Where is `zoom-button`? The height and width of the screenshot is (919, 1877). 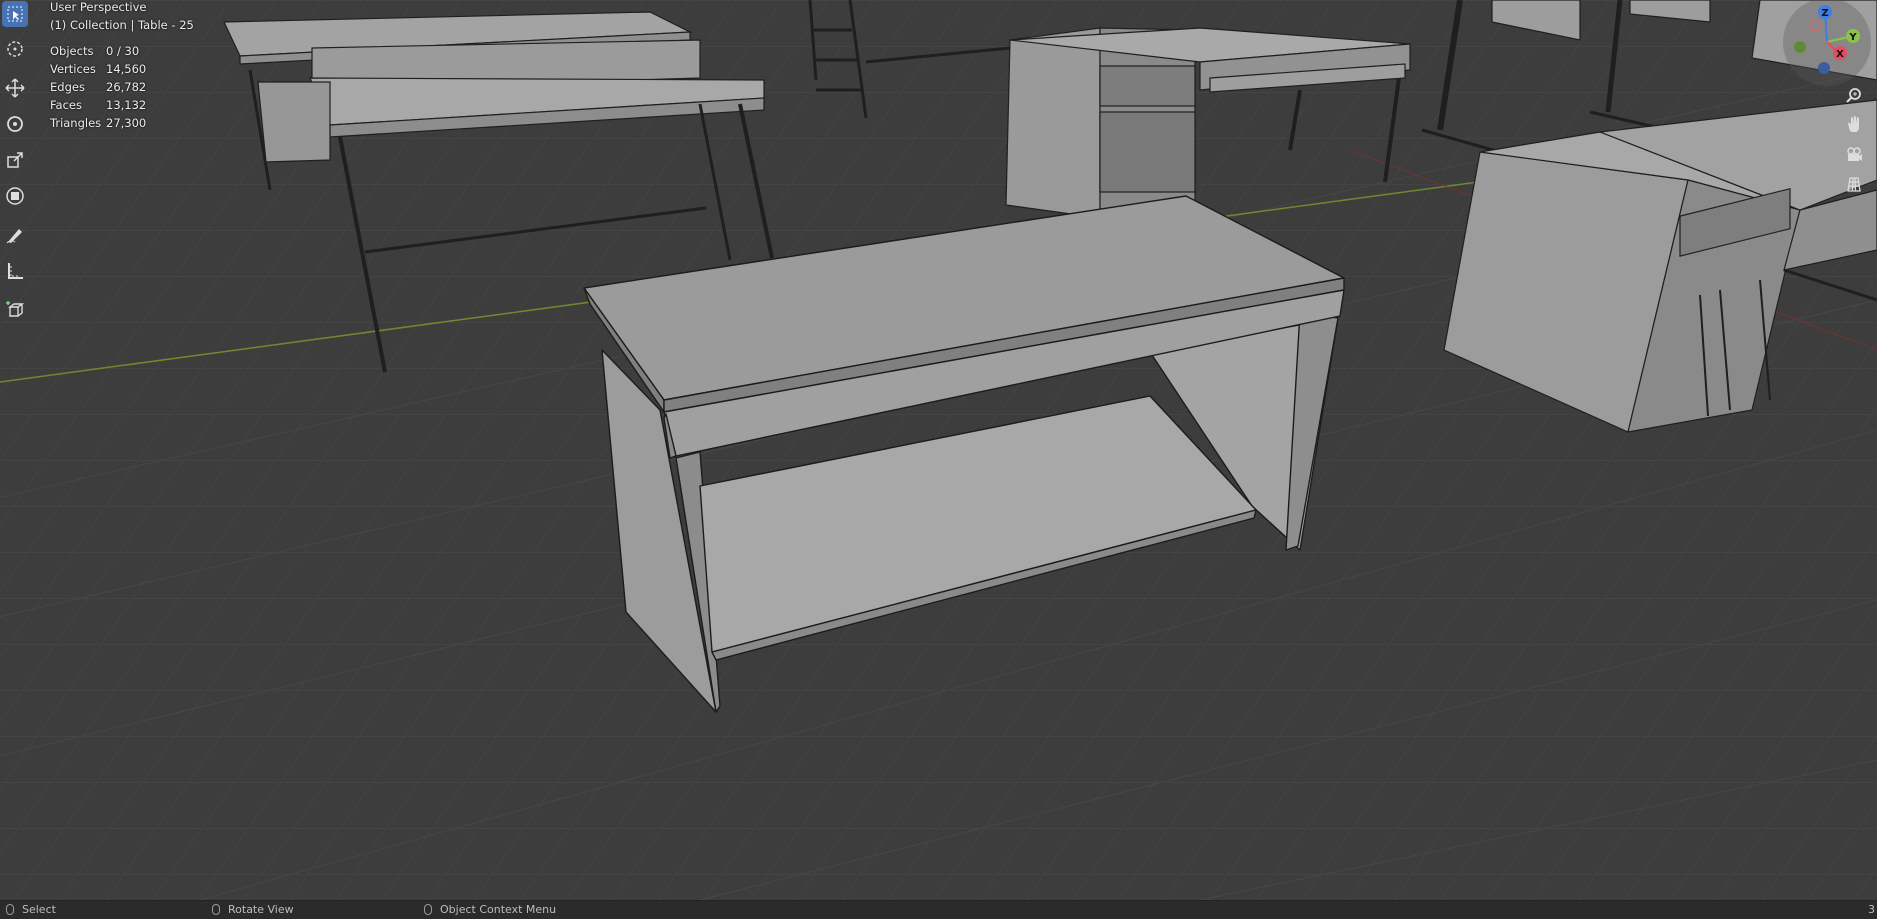
zoom-button is located at coordinates (1854, 95).